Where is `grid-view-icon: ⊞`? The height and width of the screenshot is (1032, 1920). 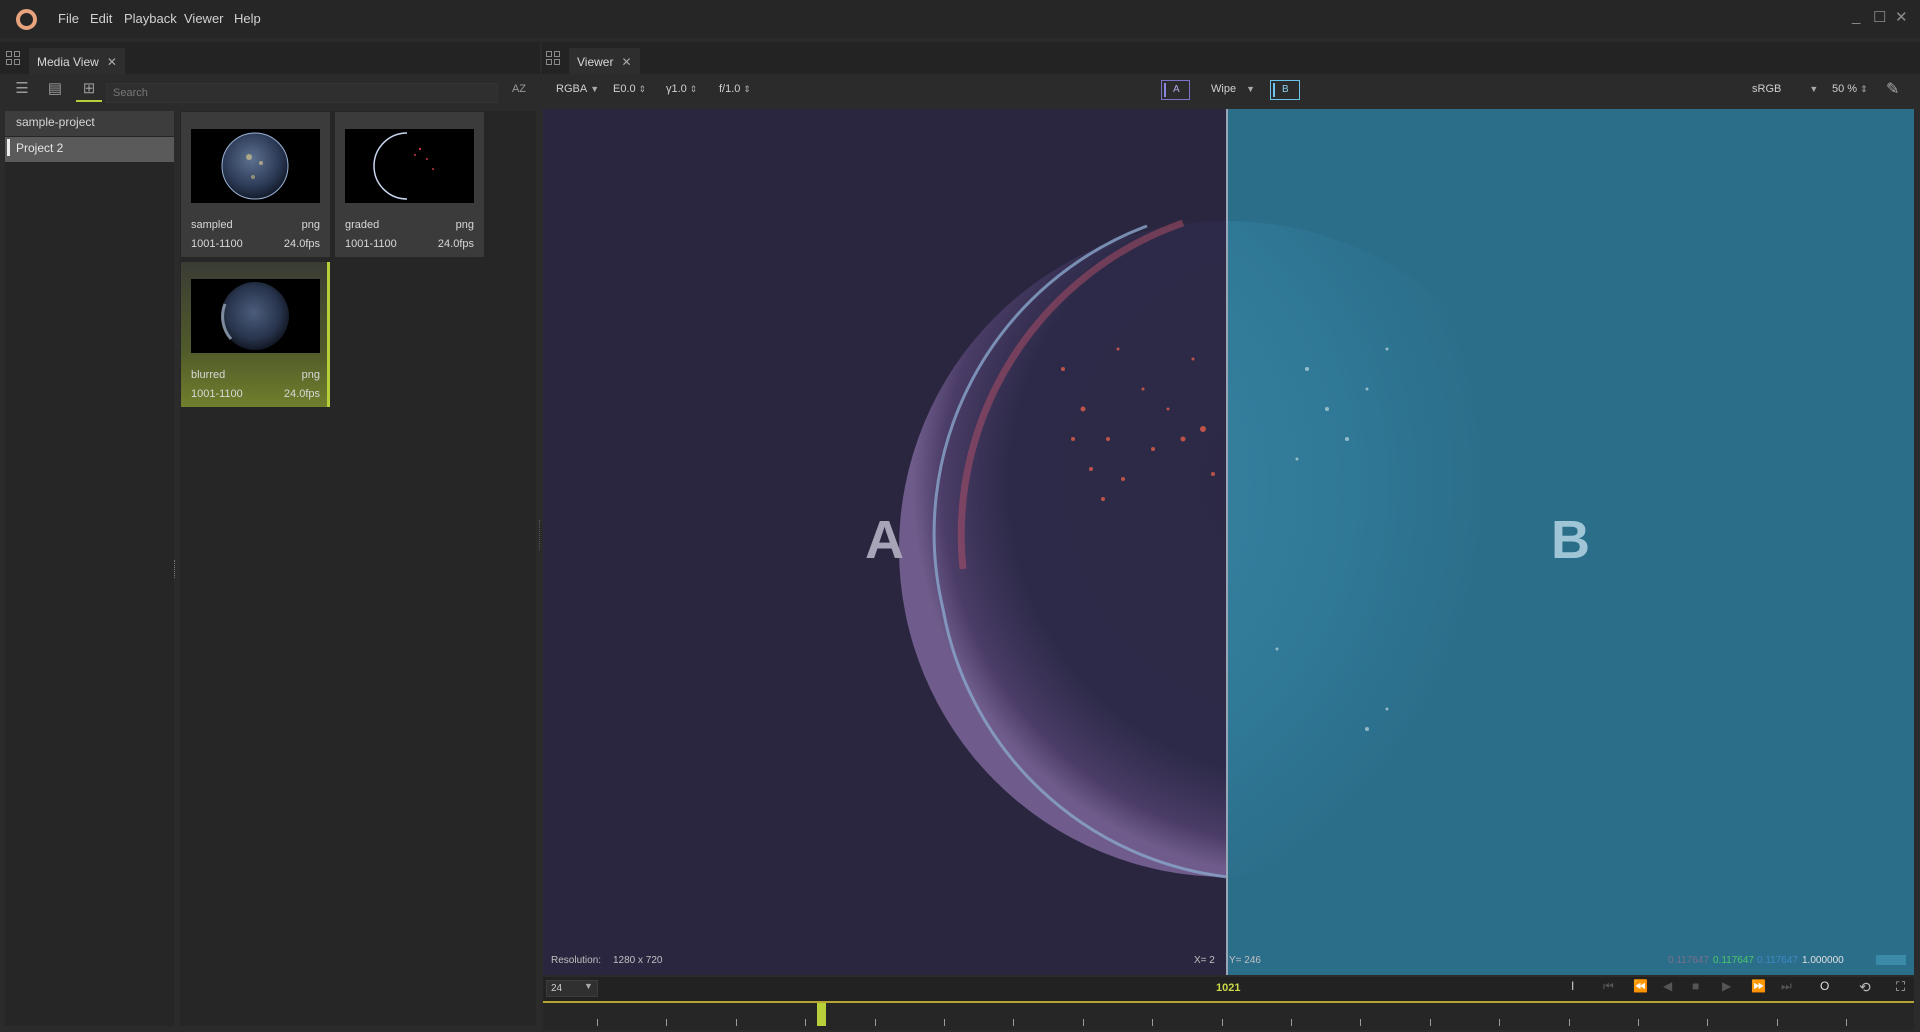 grid-view-icon: ⊞ is located at coordinates (89, 89).